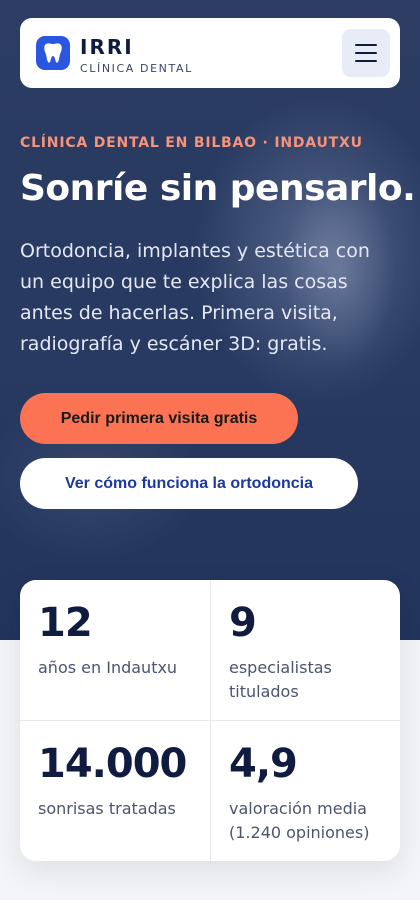 The width and height of the screenshot is (420, 900). What do you see at coordinates (136, 68) in the screenshot?
I see `brand-subtitle: CLÍNICA DENTAL` at bounding box center [136, 68].